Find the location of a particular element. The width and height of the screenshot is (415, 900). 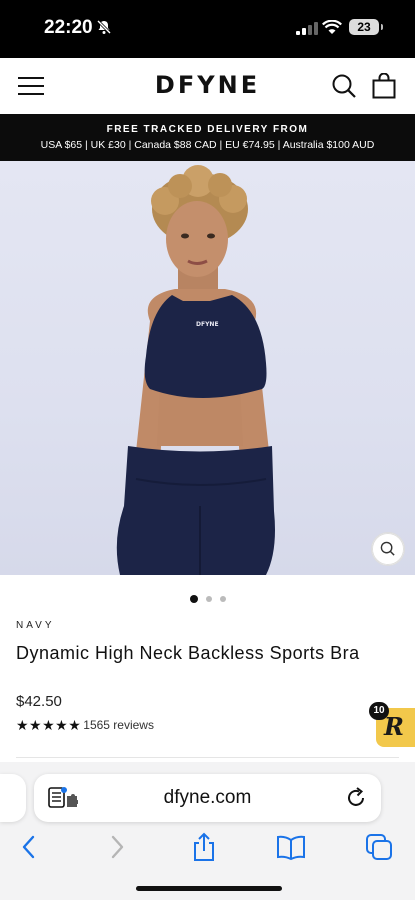

search-icon is located at coordinates (344, 86).